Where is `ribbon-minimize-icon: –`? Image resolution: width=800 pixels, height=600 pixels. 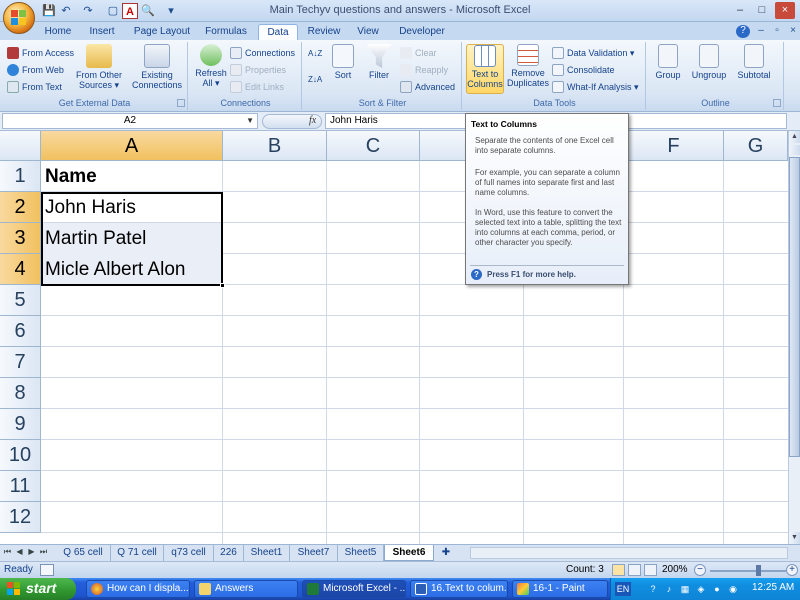
ribbon-minimize-icon: – is located at coordinates (761, 31).